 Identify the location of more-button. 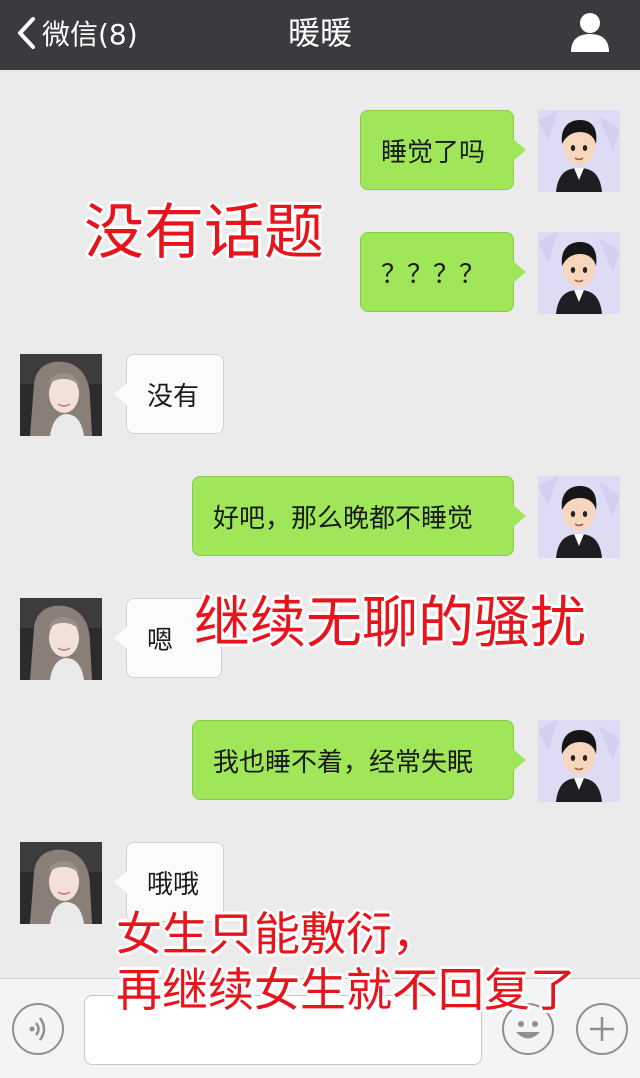
(602, 1029).